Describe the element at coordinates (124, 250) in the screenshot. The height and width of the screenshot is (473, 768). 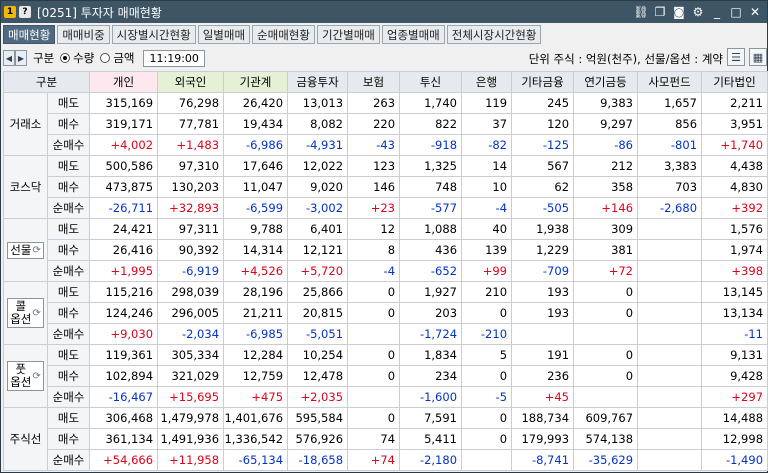
I see `table-cell: 26,416` at that location.